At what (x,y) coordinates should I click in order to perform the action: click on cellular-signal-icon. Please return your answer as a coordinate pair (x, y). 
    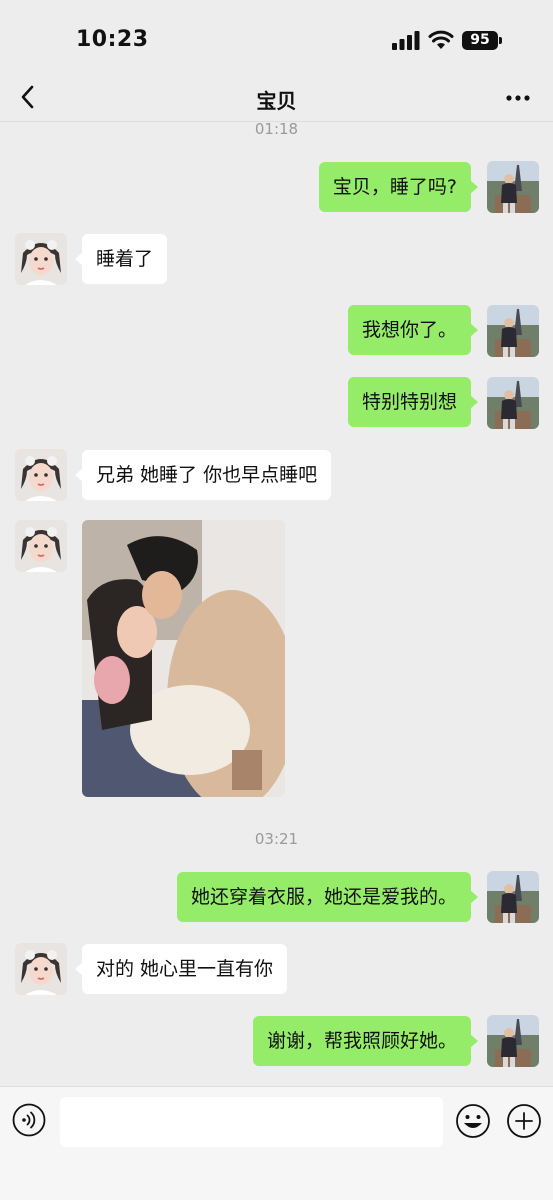
    Looking at the image, I should click on (406, 40).